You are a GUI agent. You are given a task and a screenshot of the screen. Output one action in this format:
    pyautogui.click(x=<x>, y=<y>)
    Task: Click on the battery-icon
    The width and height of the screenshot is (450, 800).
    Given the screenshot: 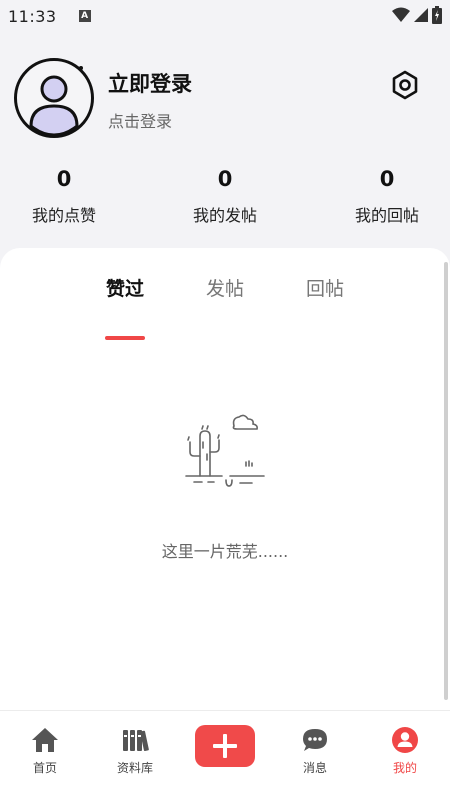 What is the action you would take?
    pyautogui.click(x=437, y=15)
    